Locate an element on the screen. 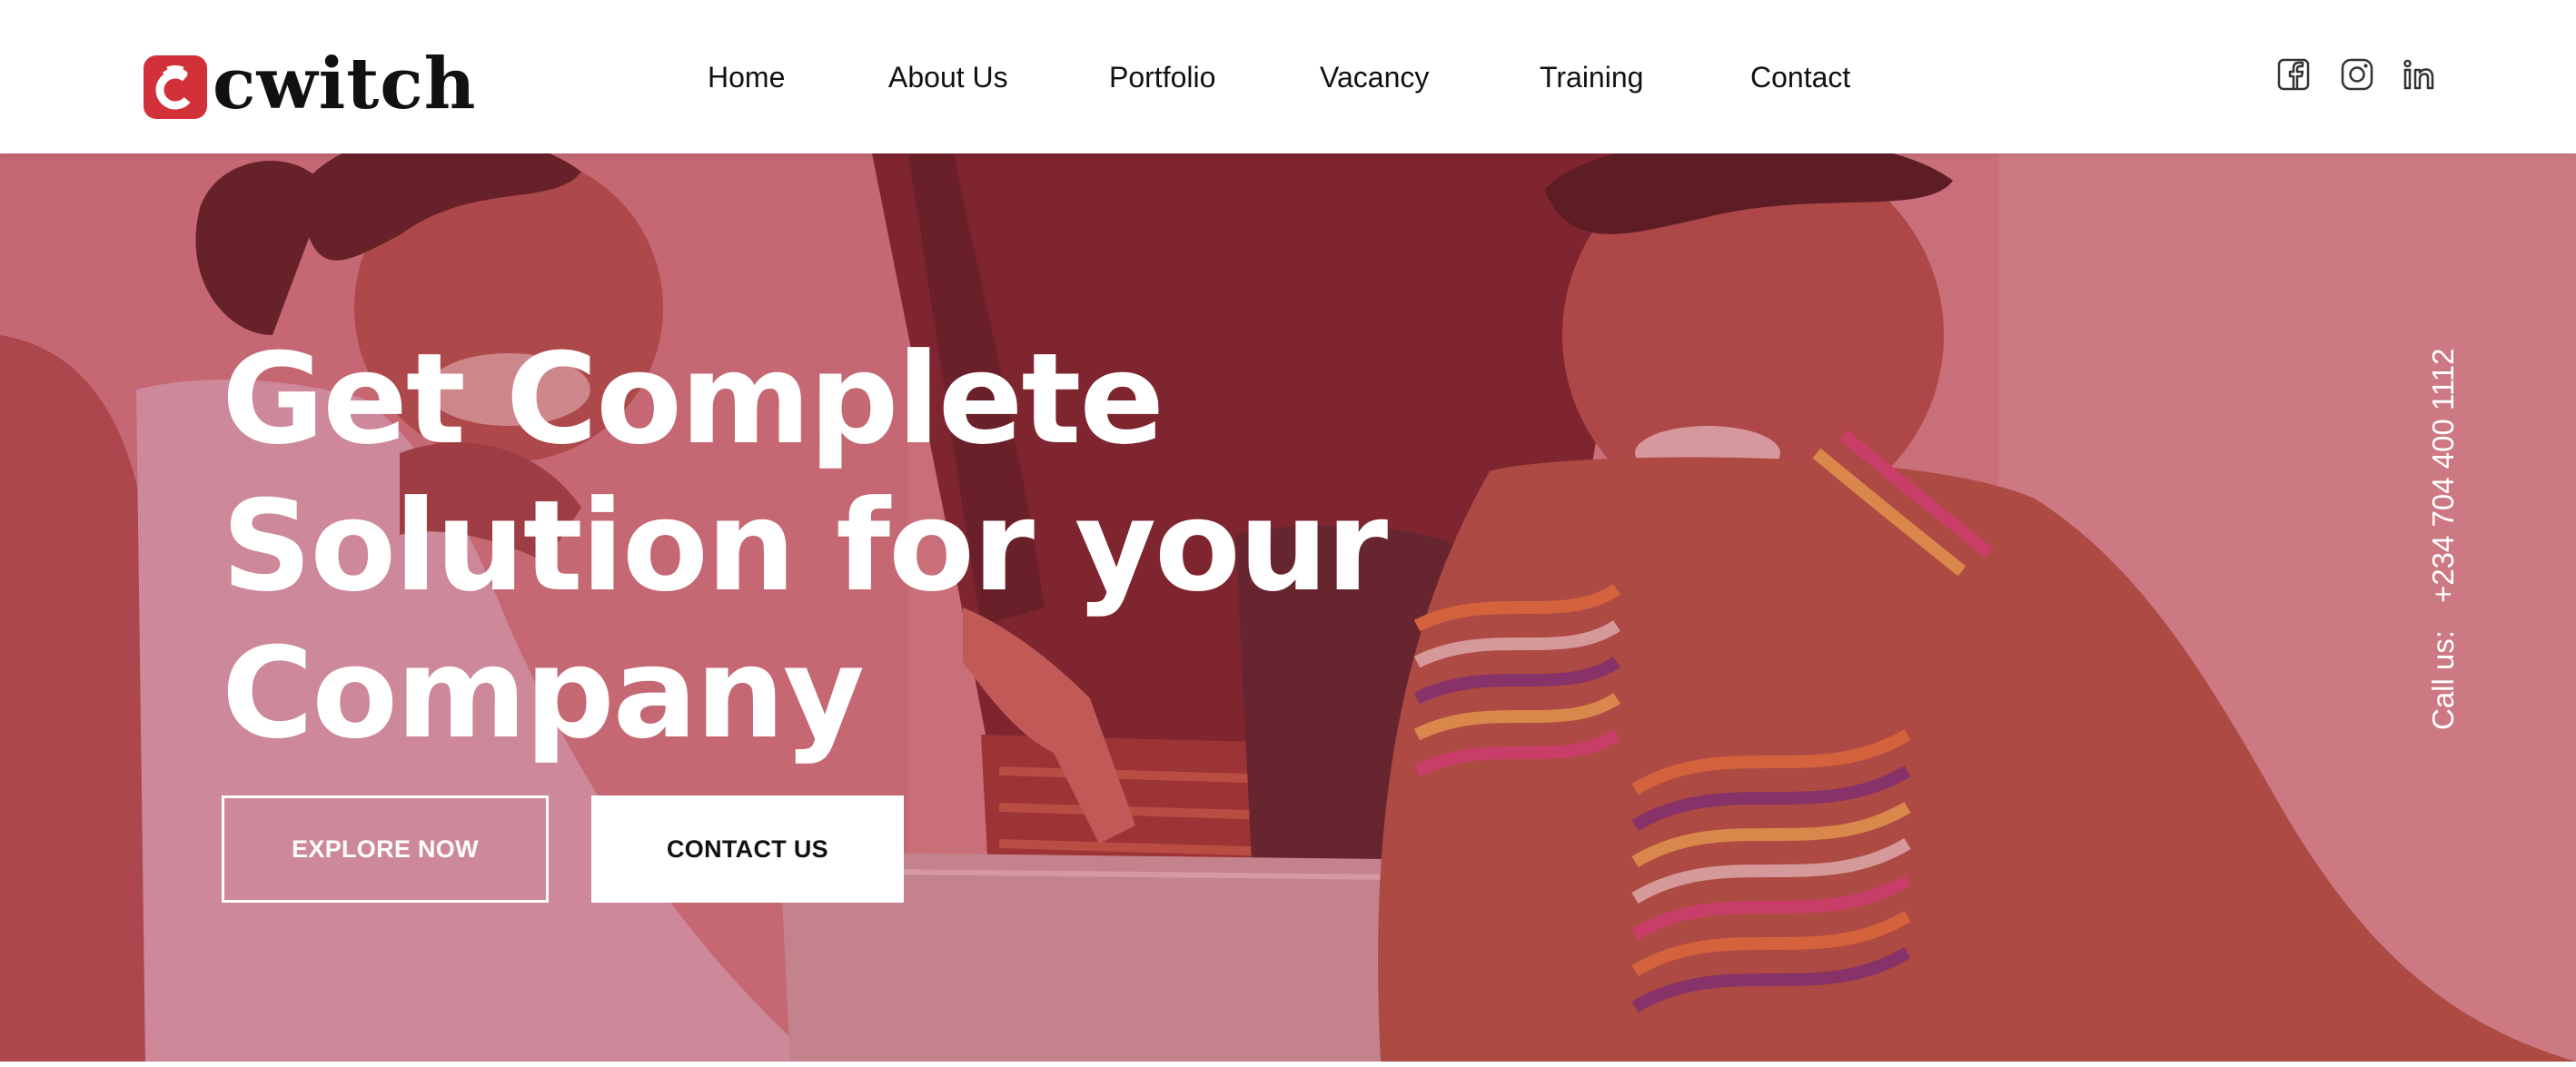  nav-item-vacancy: Vacancy is located at coordinates (1374, 77).